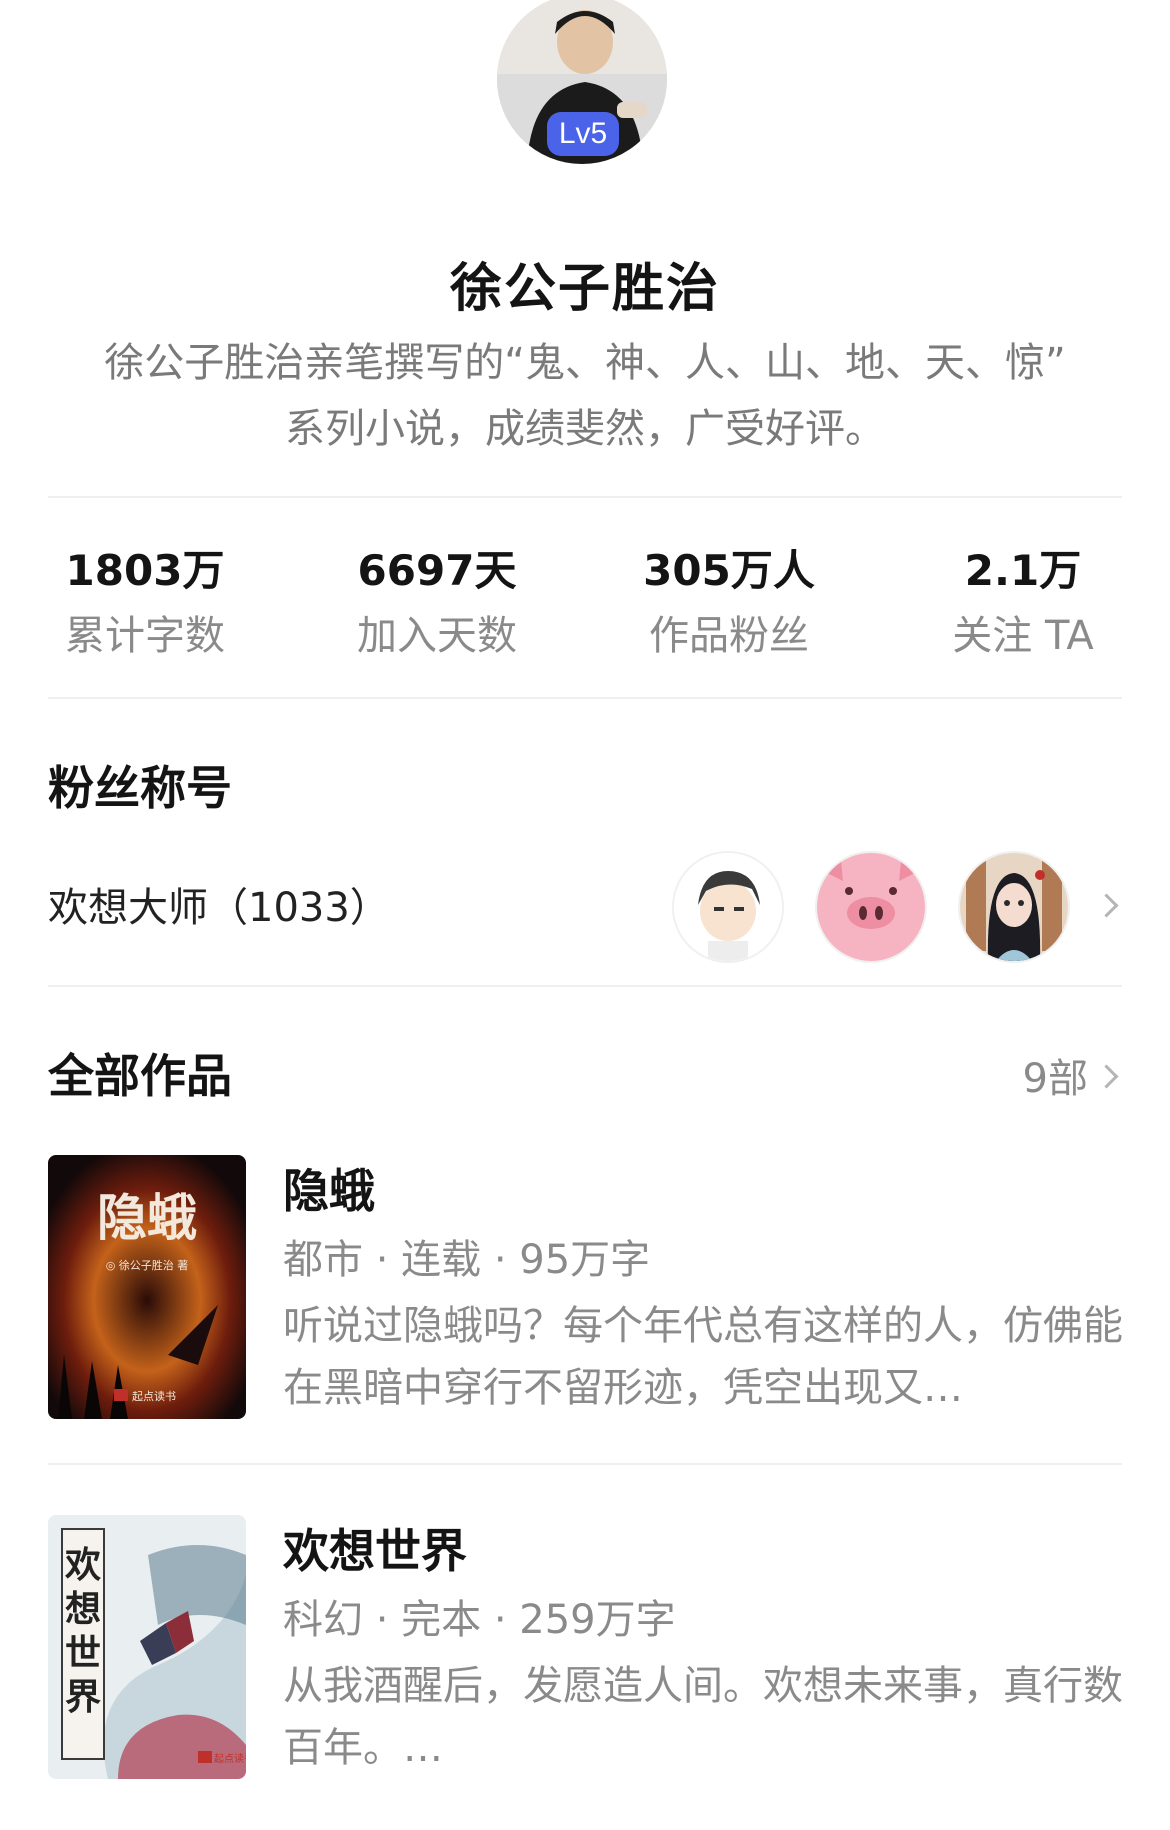 The width and height of the screenshot is (1170, 1830). What do you see at coordinates (147, 1217) in the screenshot?
I see `cover-title: 隐蛾` at bounding box center [147, 1217].